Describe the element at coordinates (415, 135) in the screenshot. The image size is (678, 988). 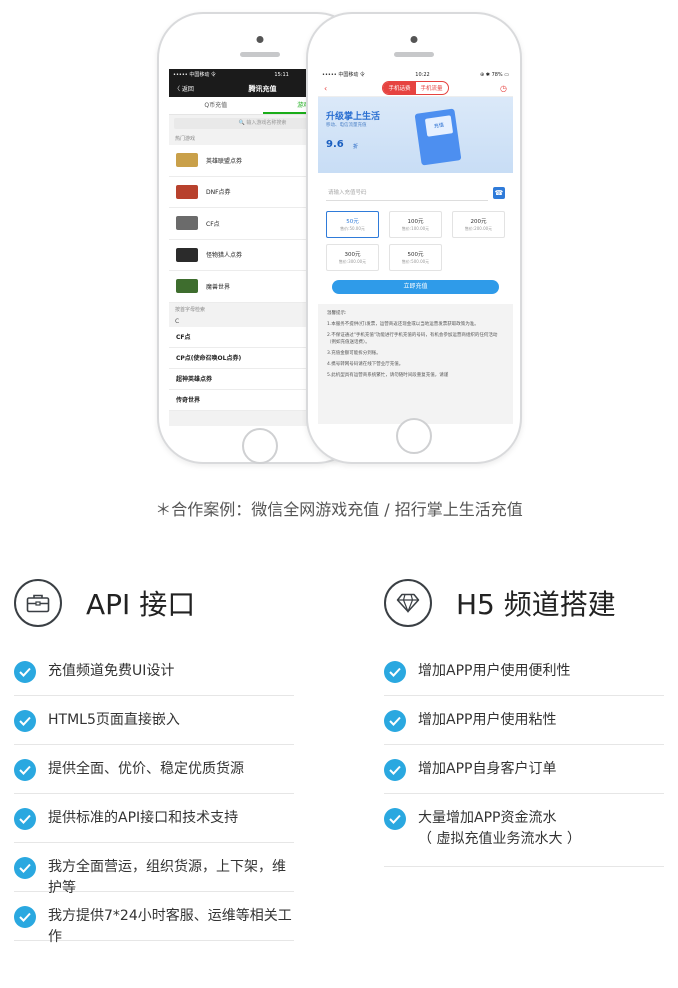
I see `promo-banner: 升级掌上生活 移动、电信流量充值 9.6 折 充值` at that location.